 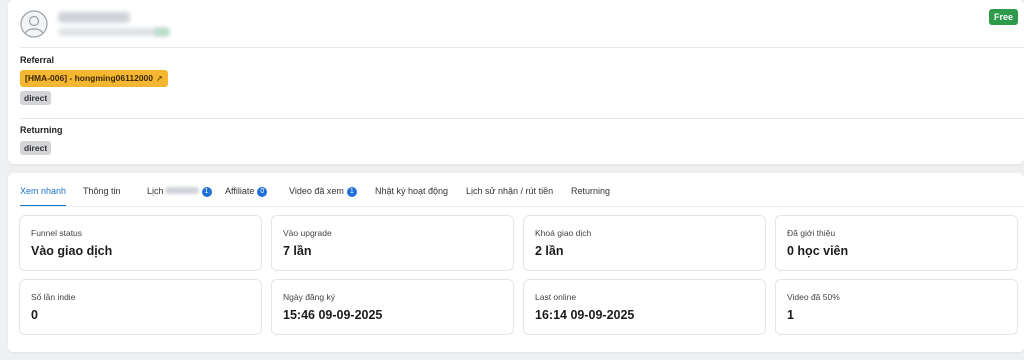 What do you see at coordinates (818, 251) in the screenshot?
I see `stat-value: 0 học viên` at bounding box center [818, 251].